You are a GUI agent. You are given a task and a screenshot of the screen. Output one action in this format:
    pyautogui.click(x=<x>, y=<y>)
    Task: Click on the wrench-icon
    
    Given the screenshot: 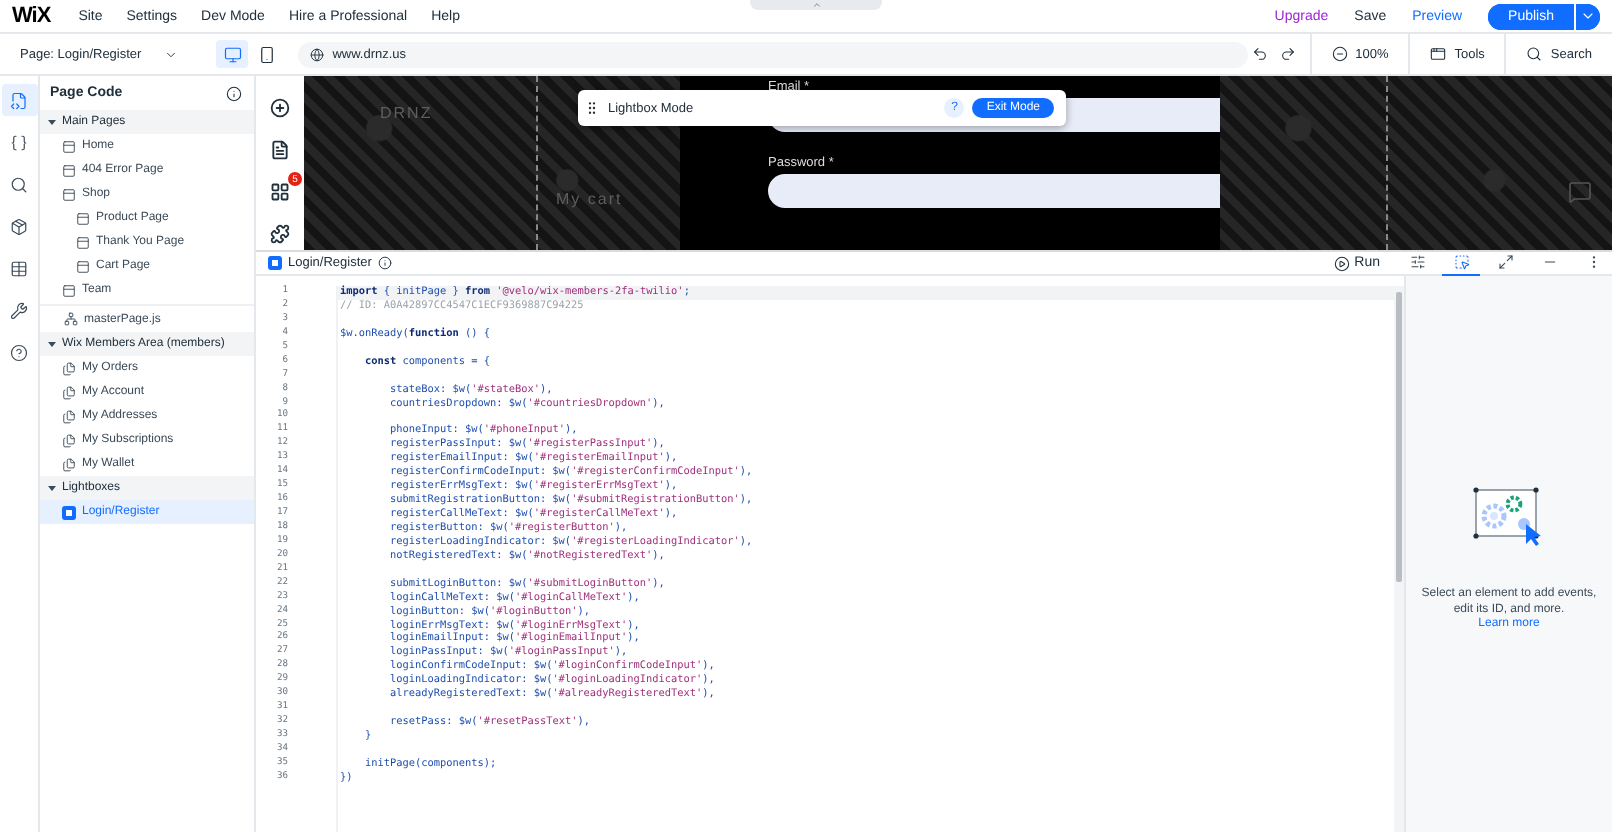 What is the action you would take?
    pyautogui.click(x=19, y=310)
    